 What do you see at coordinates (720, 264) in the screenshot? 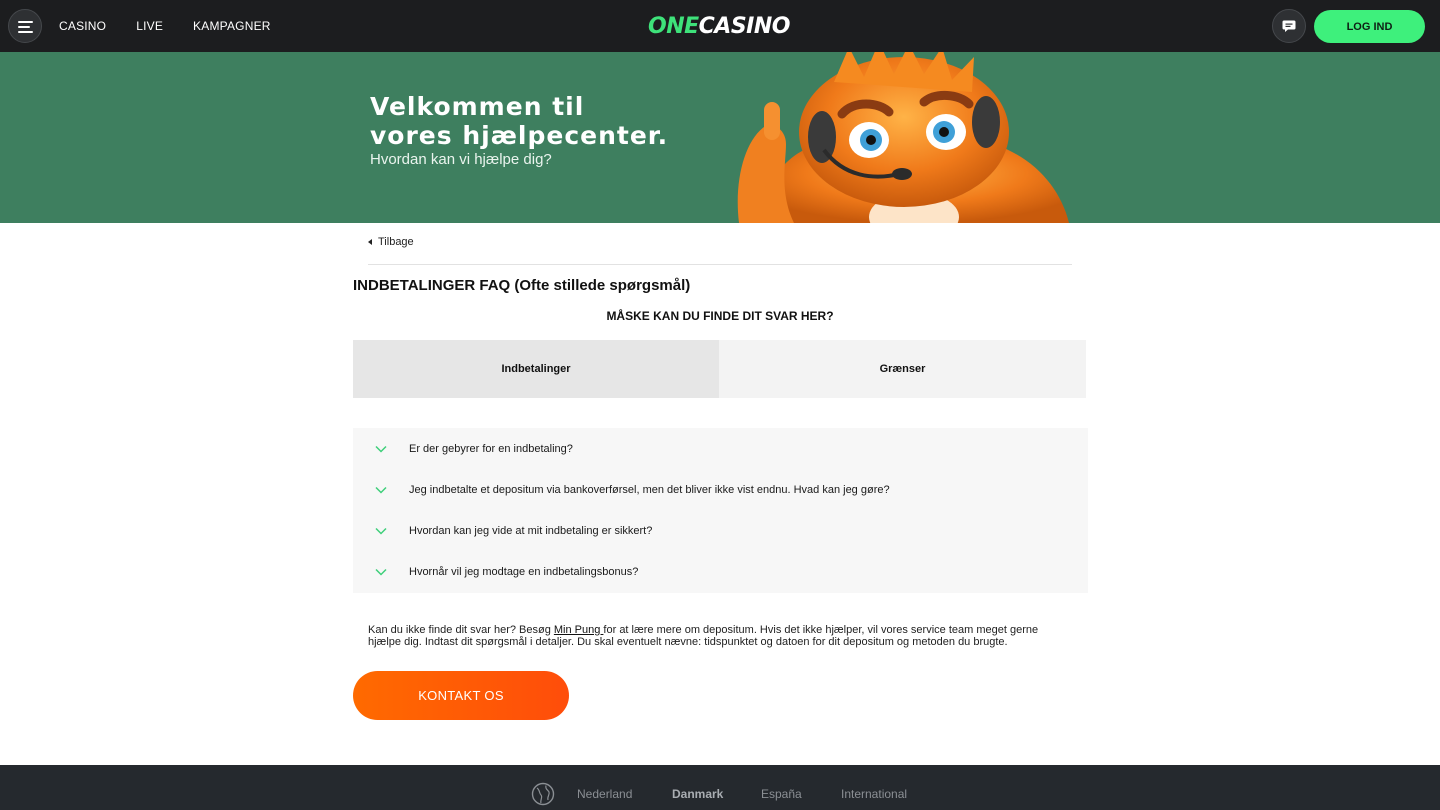
I see `divider` at bounding box center [720, 264].